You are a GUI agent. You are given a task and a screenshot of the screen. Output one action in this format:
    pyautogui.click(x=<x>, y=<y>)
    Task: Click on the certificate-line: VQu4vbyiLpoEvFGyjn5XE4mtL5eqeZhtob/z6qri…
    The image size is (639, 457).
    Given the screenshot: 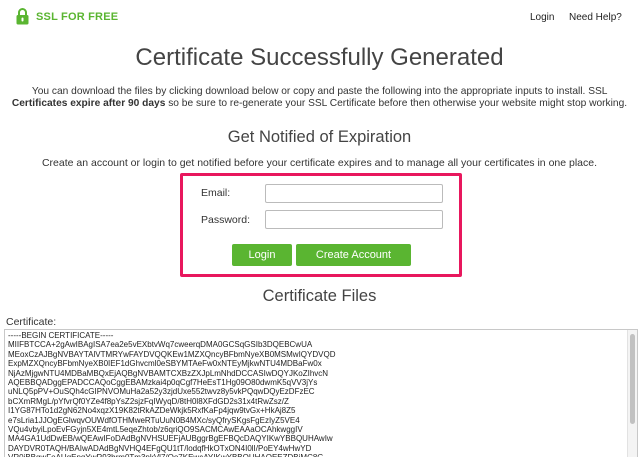 What is the action you would take?
    pyautogui.click(x=155, y=430)
    